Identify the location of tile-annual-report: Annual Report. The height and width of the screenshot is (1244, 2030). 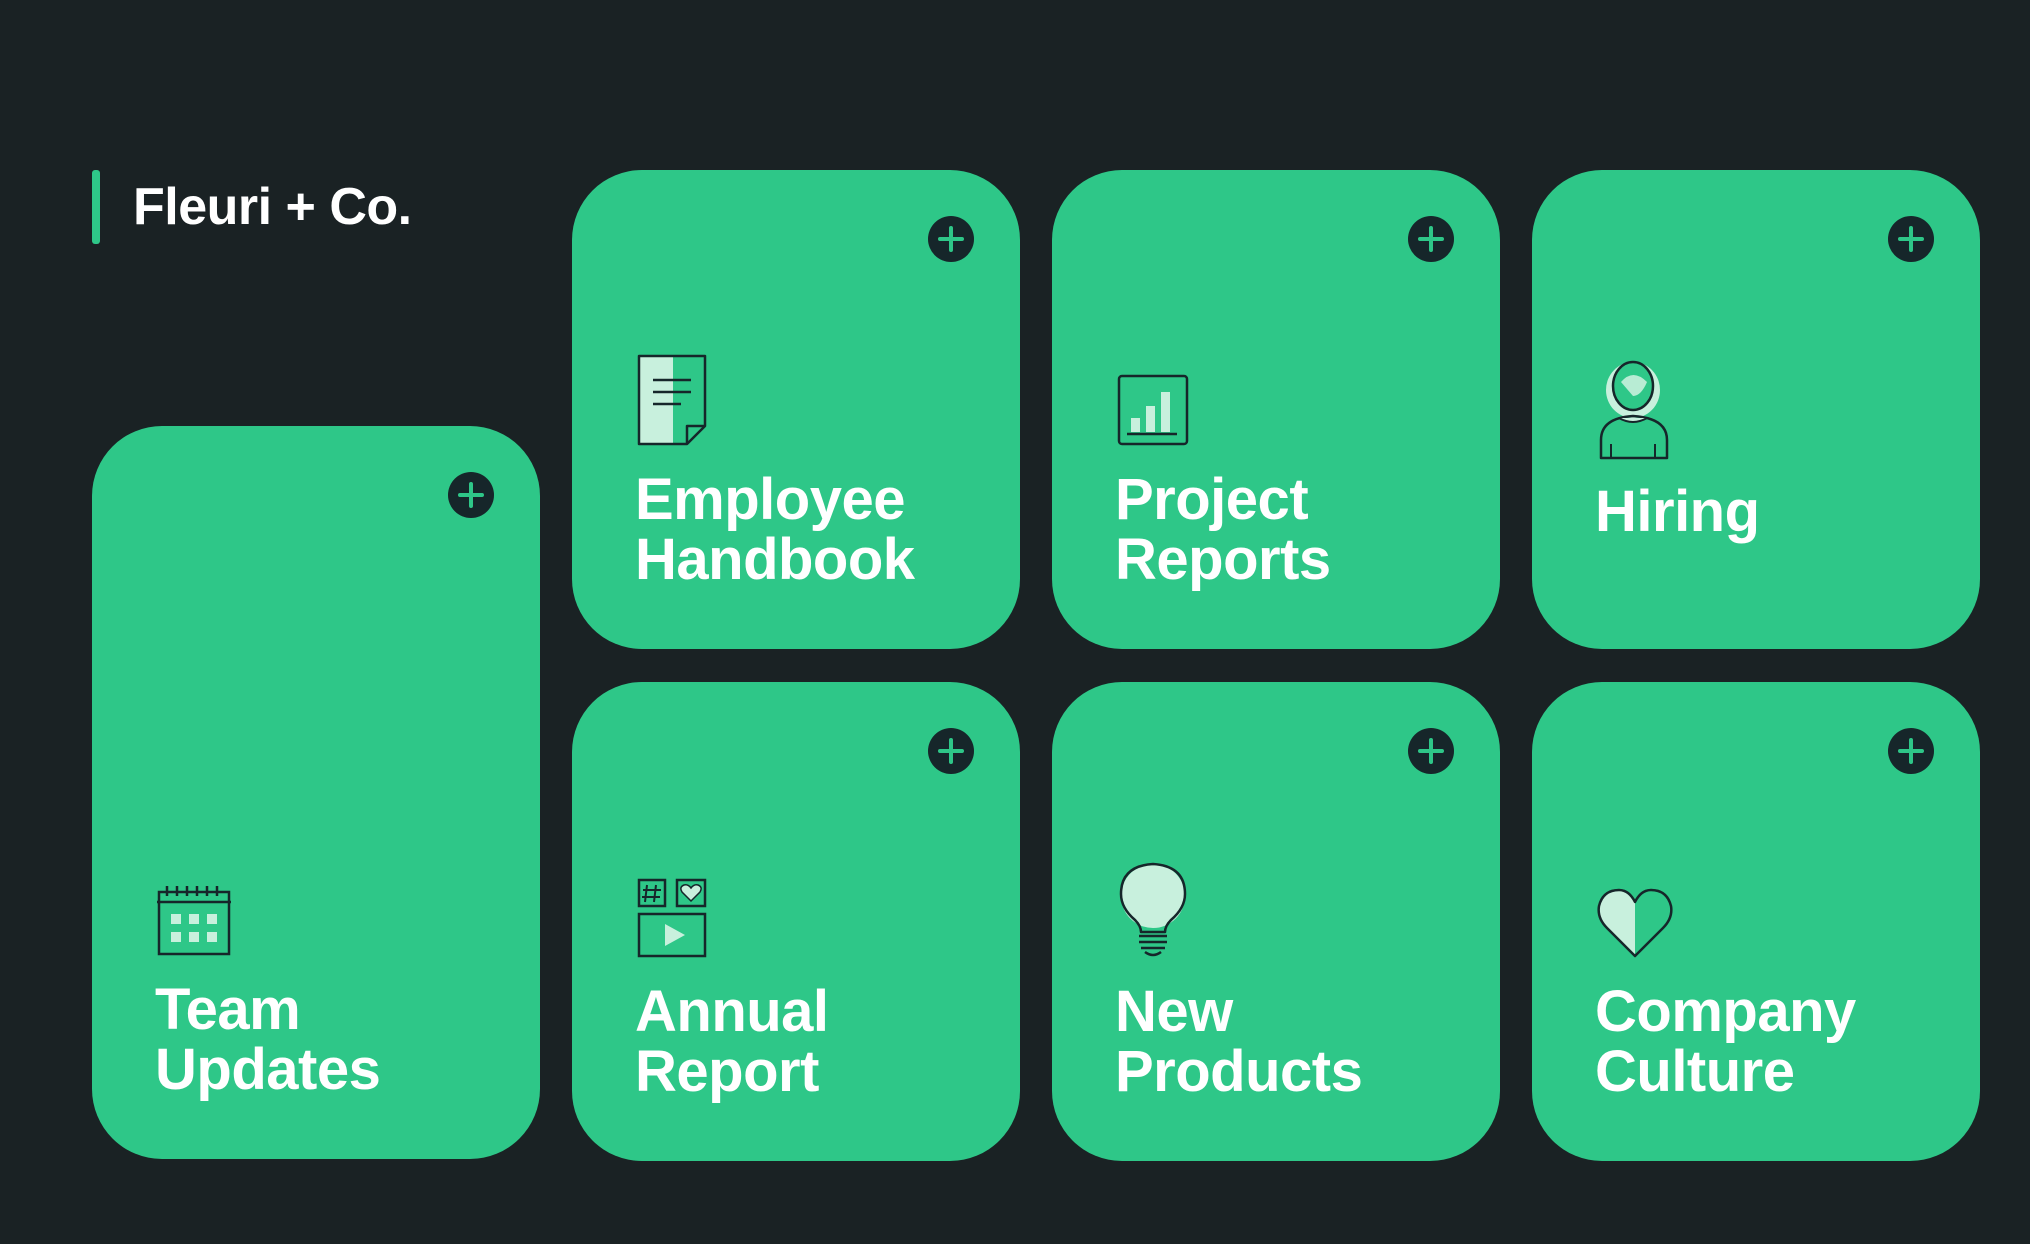
(796, 921).